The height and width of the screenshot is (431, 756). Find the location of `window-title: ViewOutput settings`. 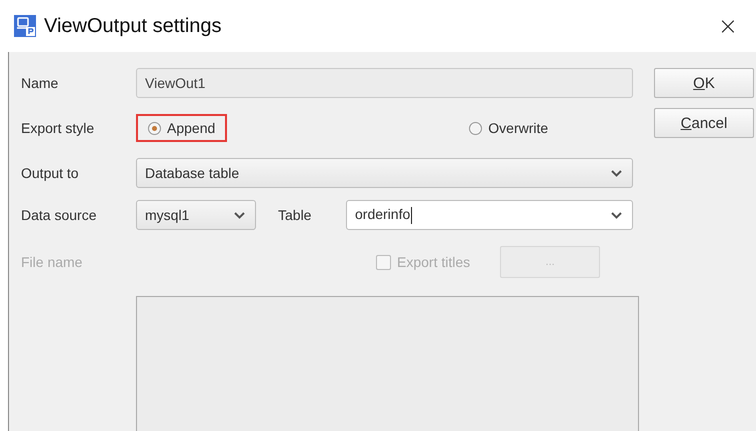

window-title: ViewOutput settings is located at coordinates (133, 26).